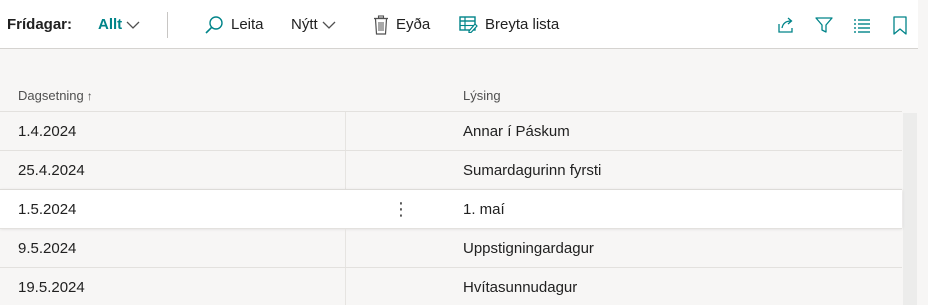 The image size is (928, 305). What do you see at coordinates (51, 95) in the screenshot?
I see `column-header-date-label: Dagsetning` at bounding box center [51, 95].